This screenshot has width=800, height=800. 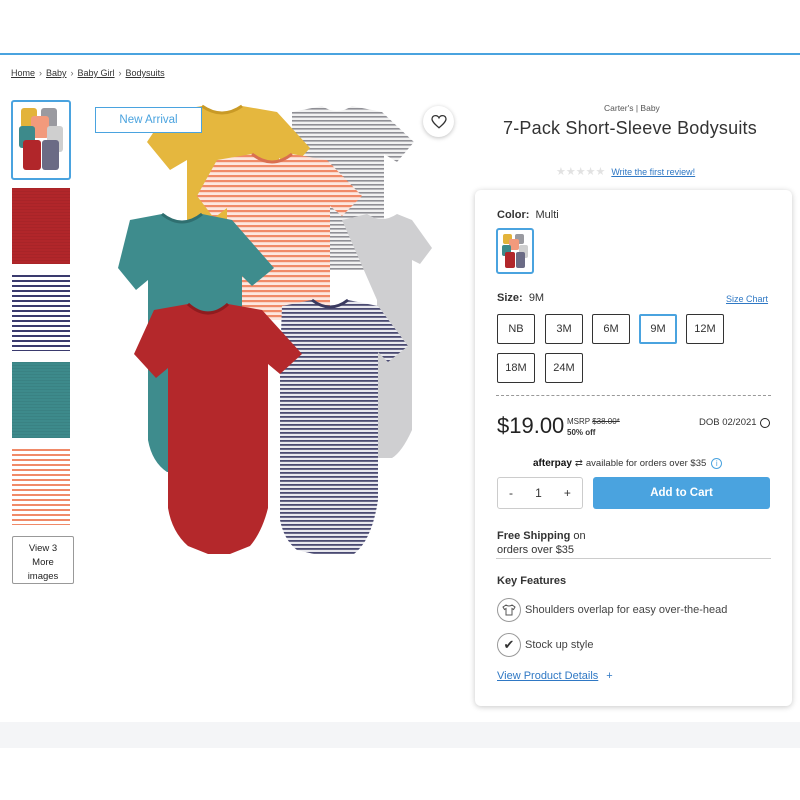 What do you see at coordinates (96, 73) in the screenshot?
I see `breadcrumb-baby-girl: Baby Girl` at bounding box center [96, 73].